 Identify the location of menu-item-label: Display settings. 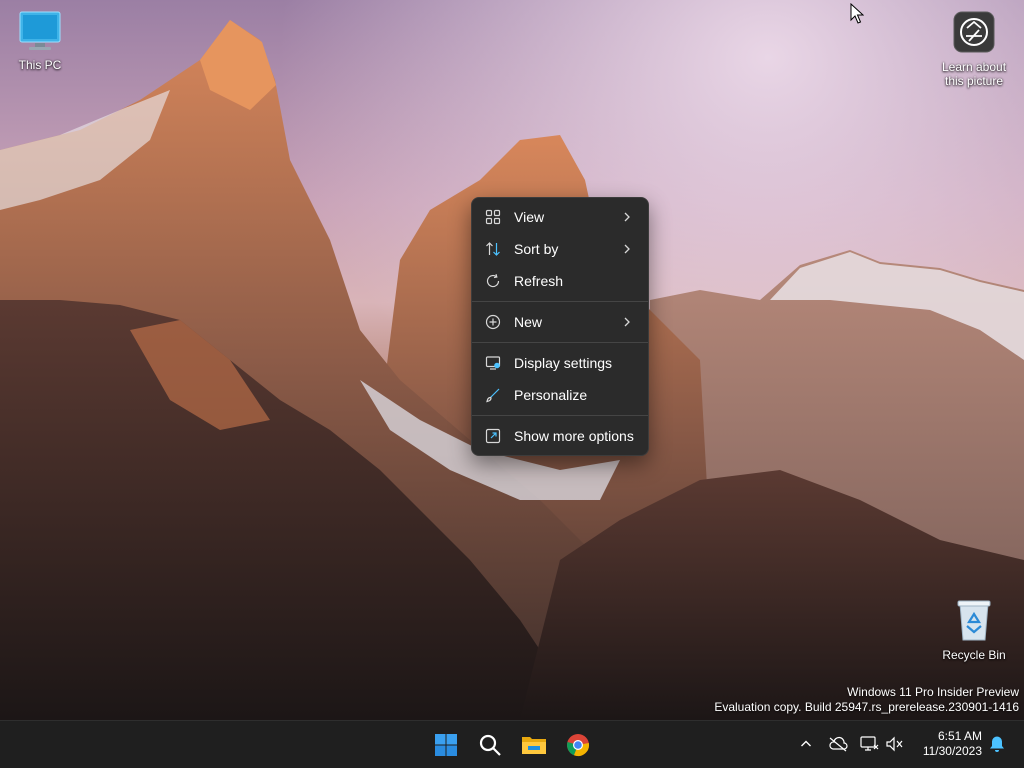
(563, 363).